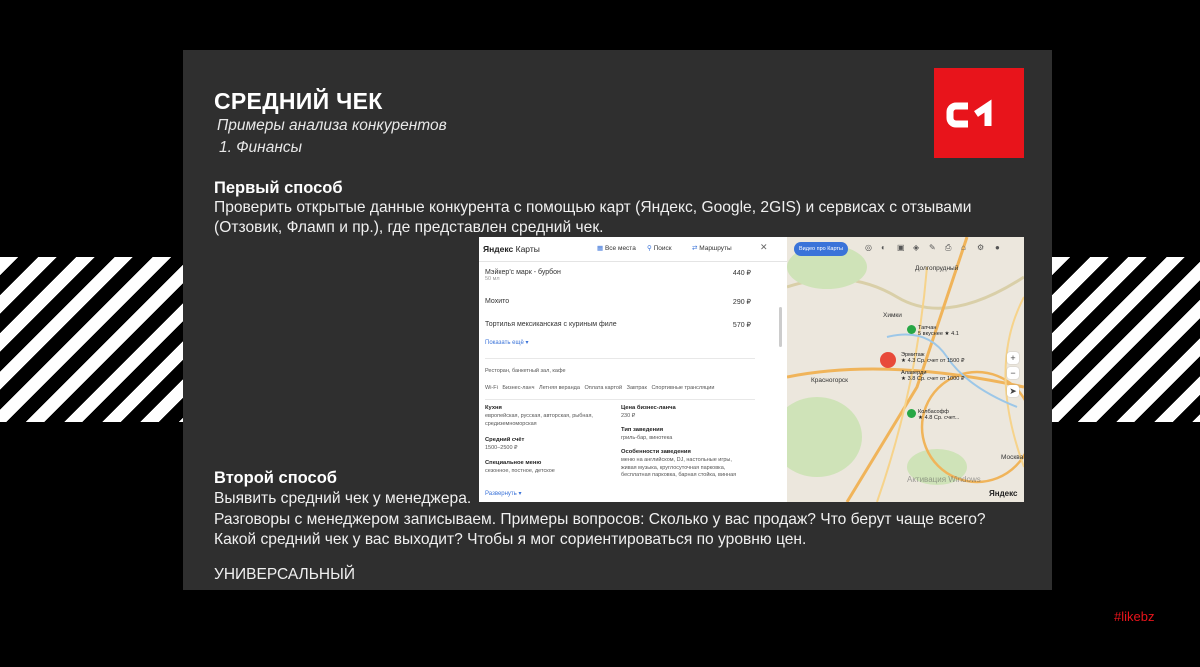  I want to click on second-method-heading: Второй способ, so click(275, 478).